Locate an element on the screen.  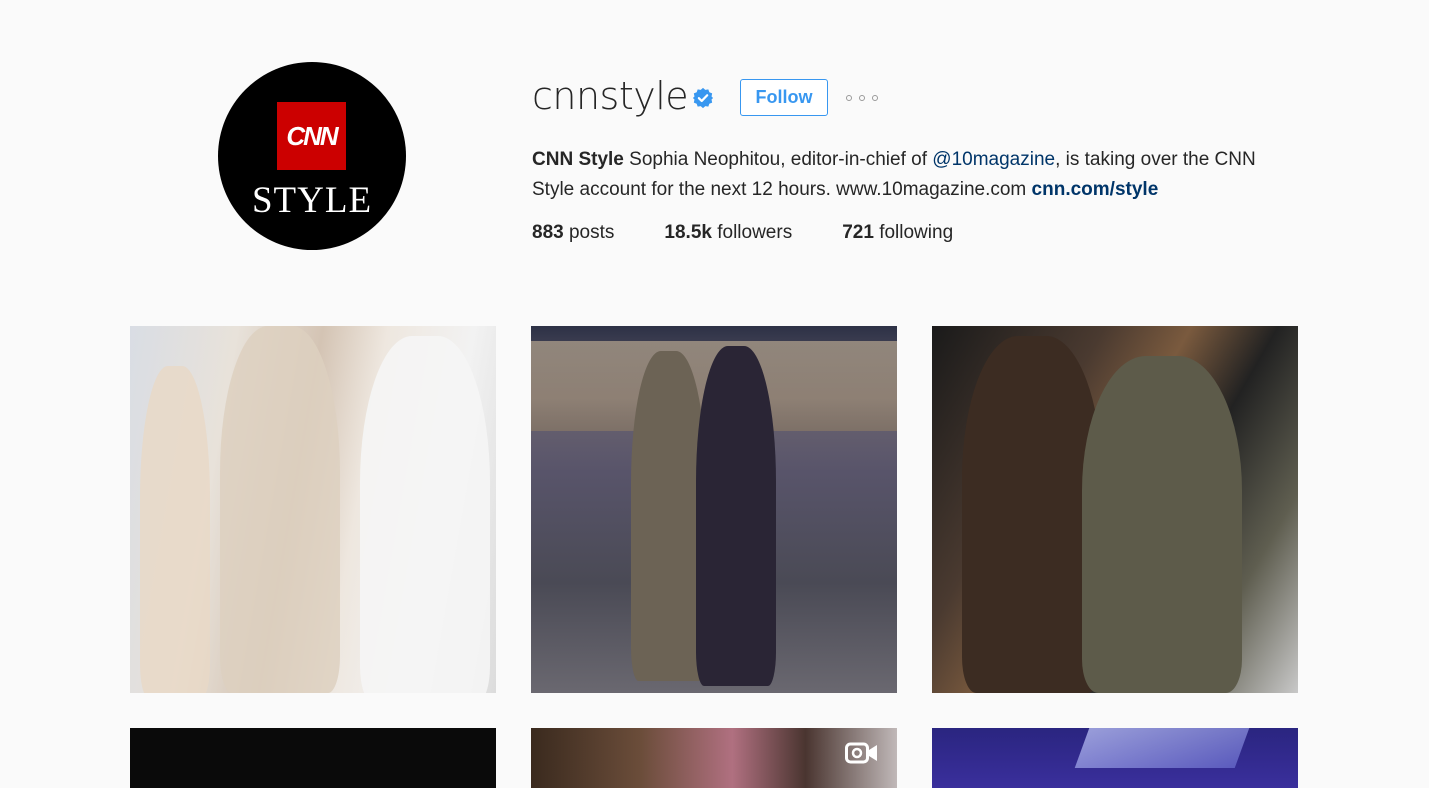
bio-website-link: cnn.com/style is located at coordinates (1095, 189).